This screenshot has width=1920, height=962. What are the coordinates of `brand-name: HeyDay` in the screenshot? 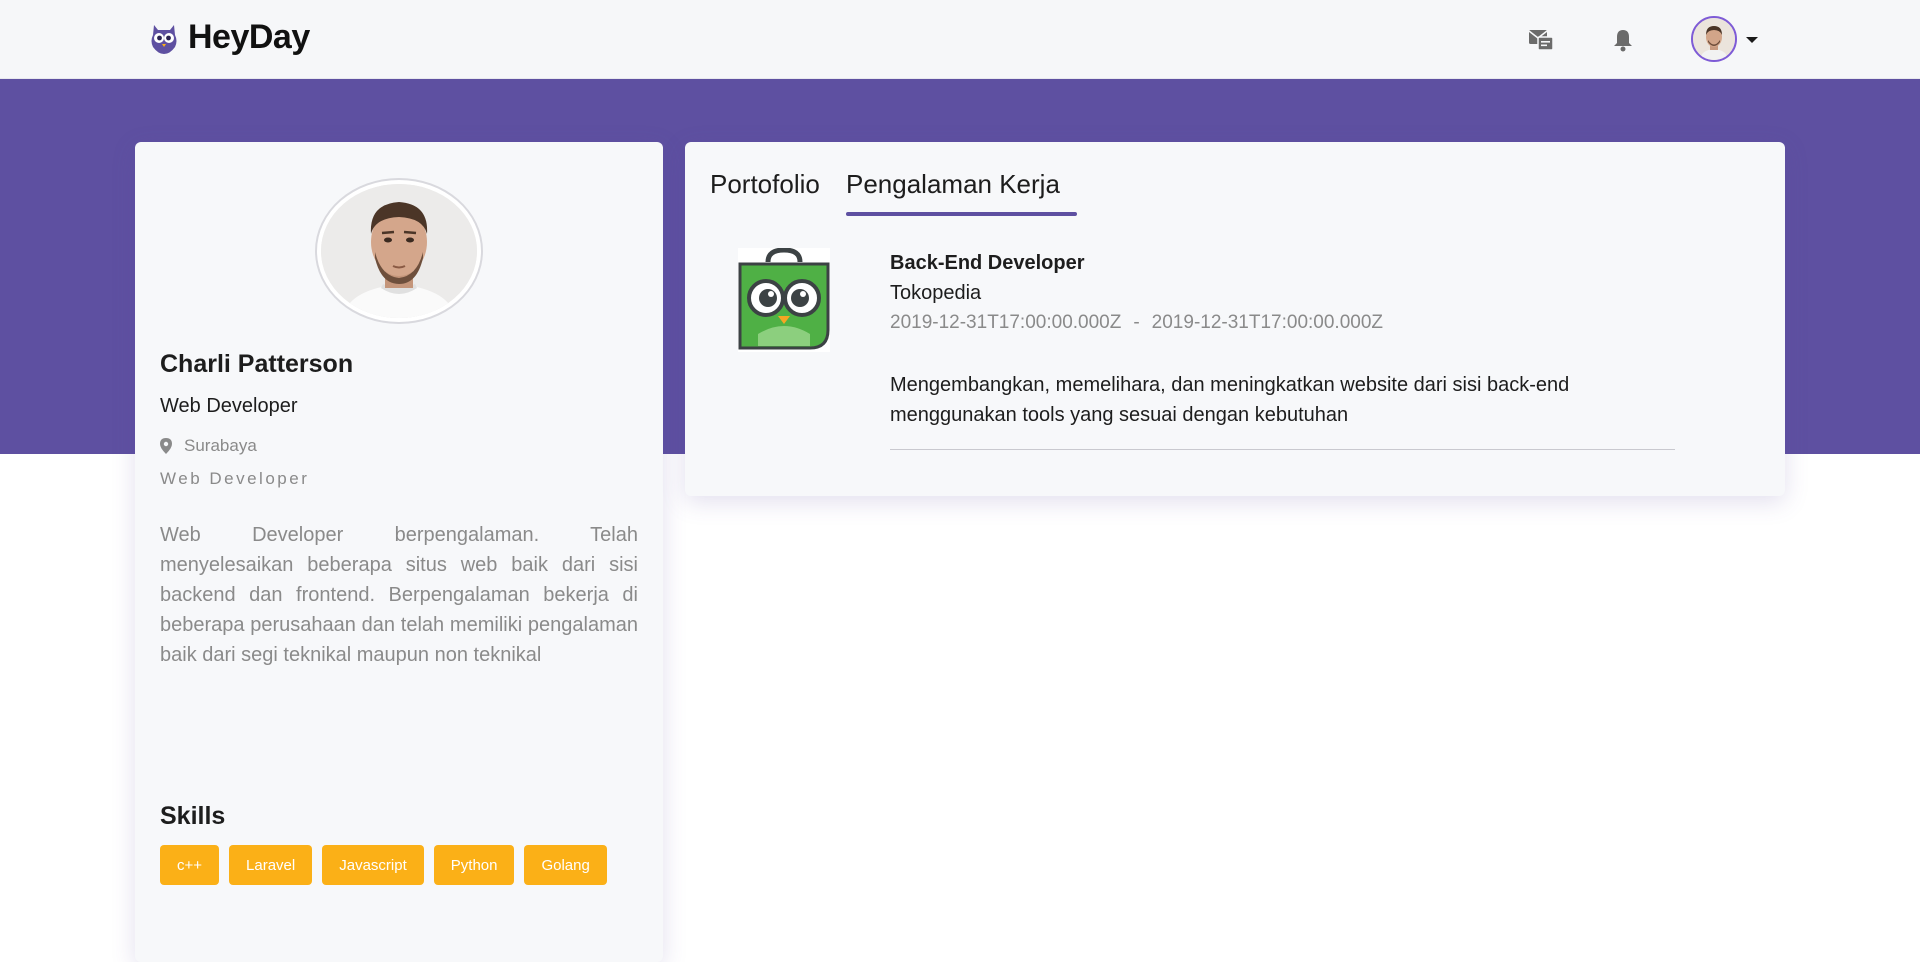 It's located at (249, 37).